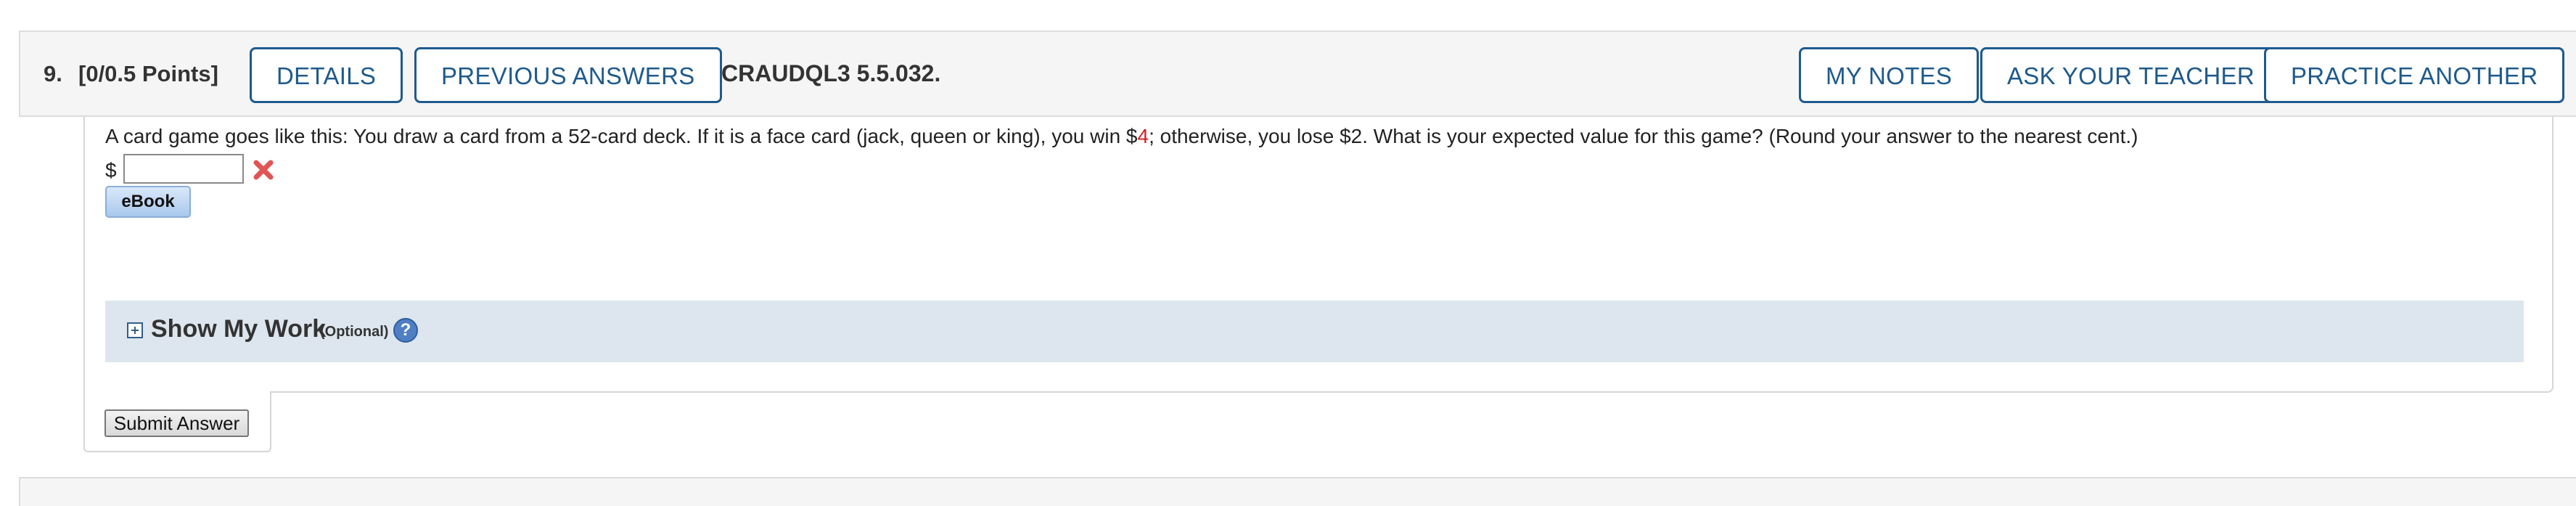  What do you see at coordinates (1889, 75) in the screenshot?
I see `my-notes-button: MY NOTES` at bounding box center [1889, 75].